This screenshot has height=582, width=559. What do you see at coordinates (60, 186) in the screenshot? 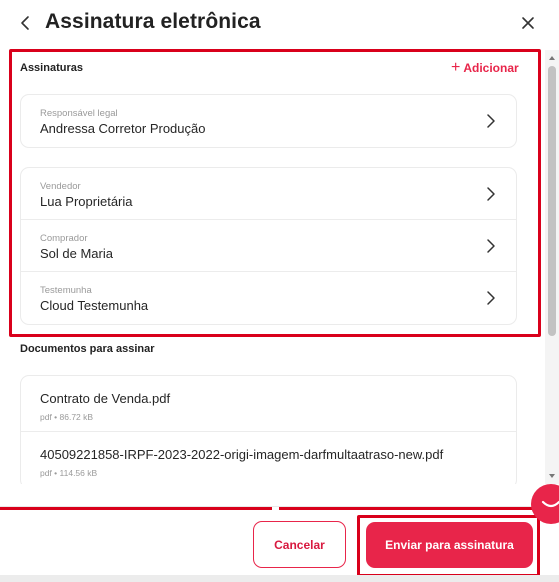
I see `signer-role: Vendedor` at bounding box center [60, 186].